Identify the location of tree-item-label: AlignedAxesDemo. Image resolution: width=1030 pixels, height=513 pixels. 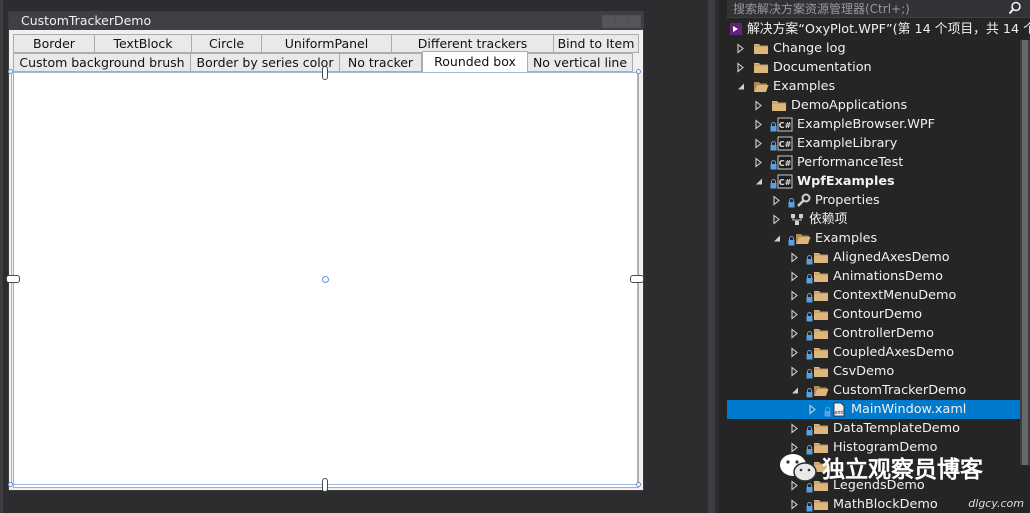
(891, 257).